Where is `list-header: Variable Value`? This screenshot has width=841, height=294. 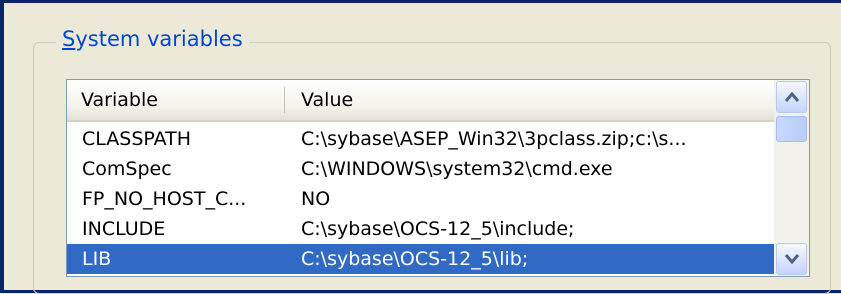
list-header: Variable Value is located at coordinates (420, 101).